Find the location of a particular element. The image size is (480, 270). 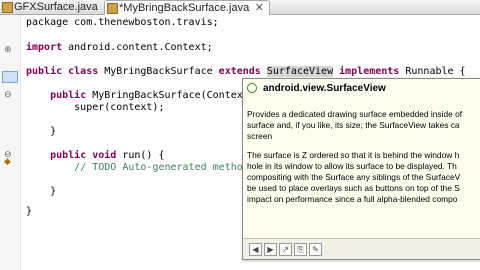

fold-icon: ⊖ is located at coordinates (8, 95).